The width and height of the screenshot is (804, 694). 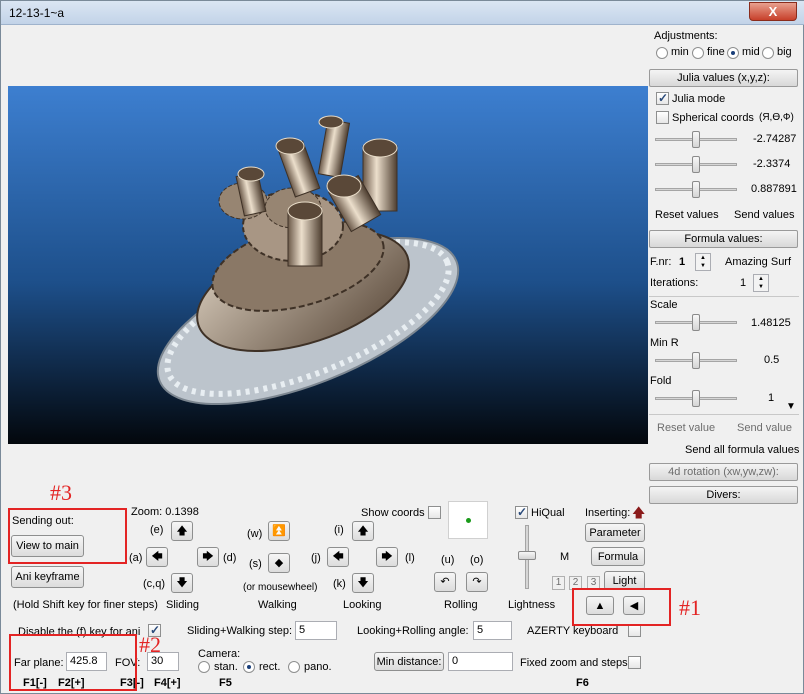 What do you see at coordinates (255, 534) in the screenshot?
I see `key-w-label: (w)` at bounding box center [255, 534].